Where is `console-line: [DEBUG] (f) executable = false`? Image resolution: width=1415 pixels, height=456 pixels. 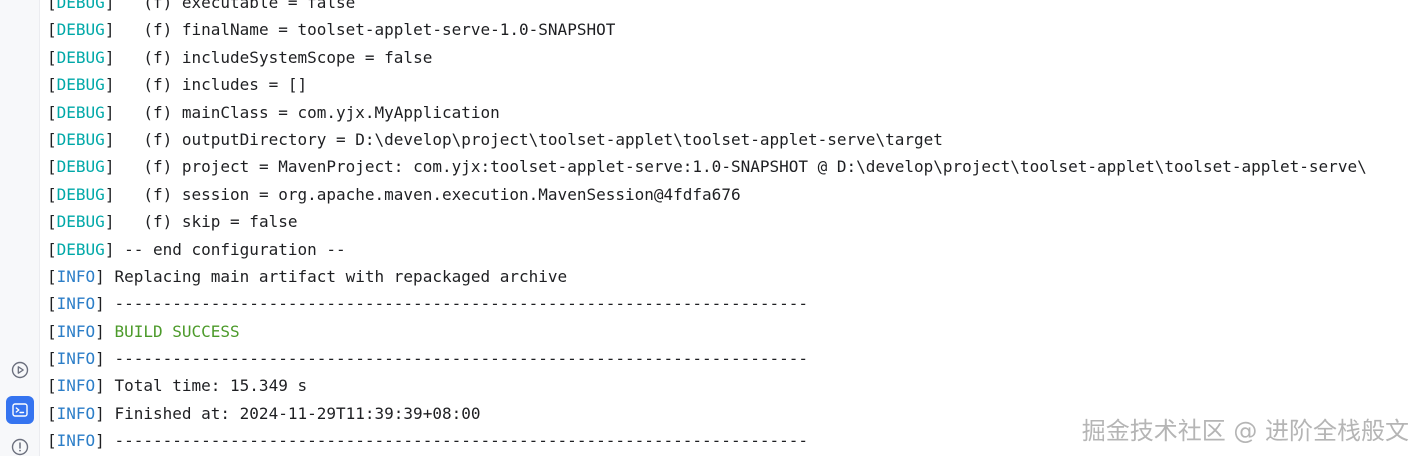
console-line: [DEBUG] (f) executable = false is located at coordinates (707, 8).